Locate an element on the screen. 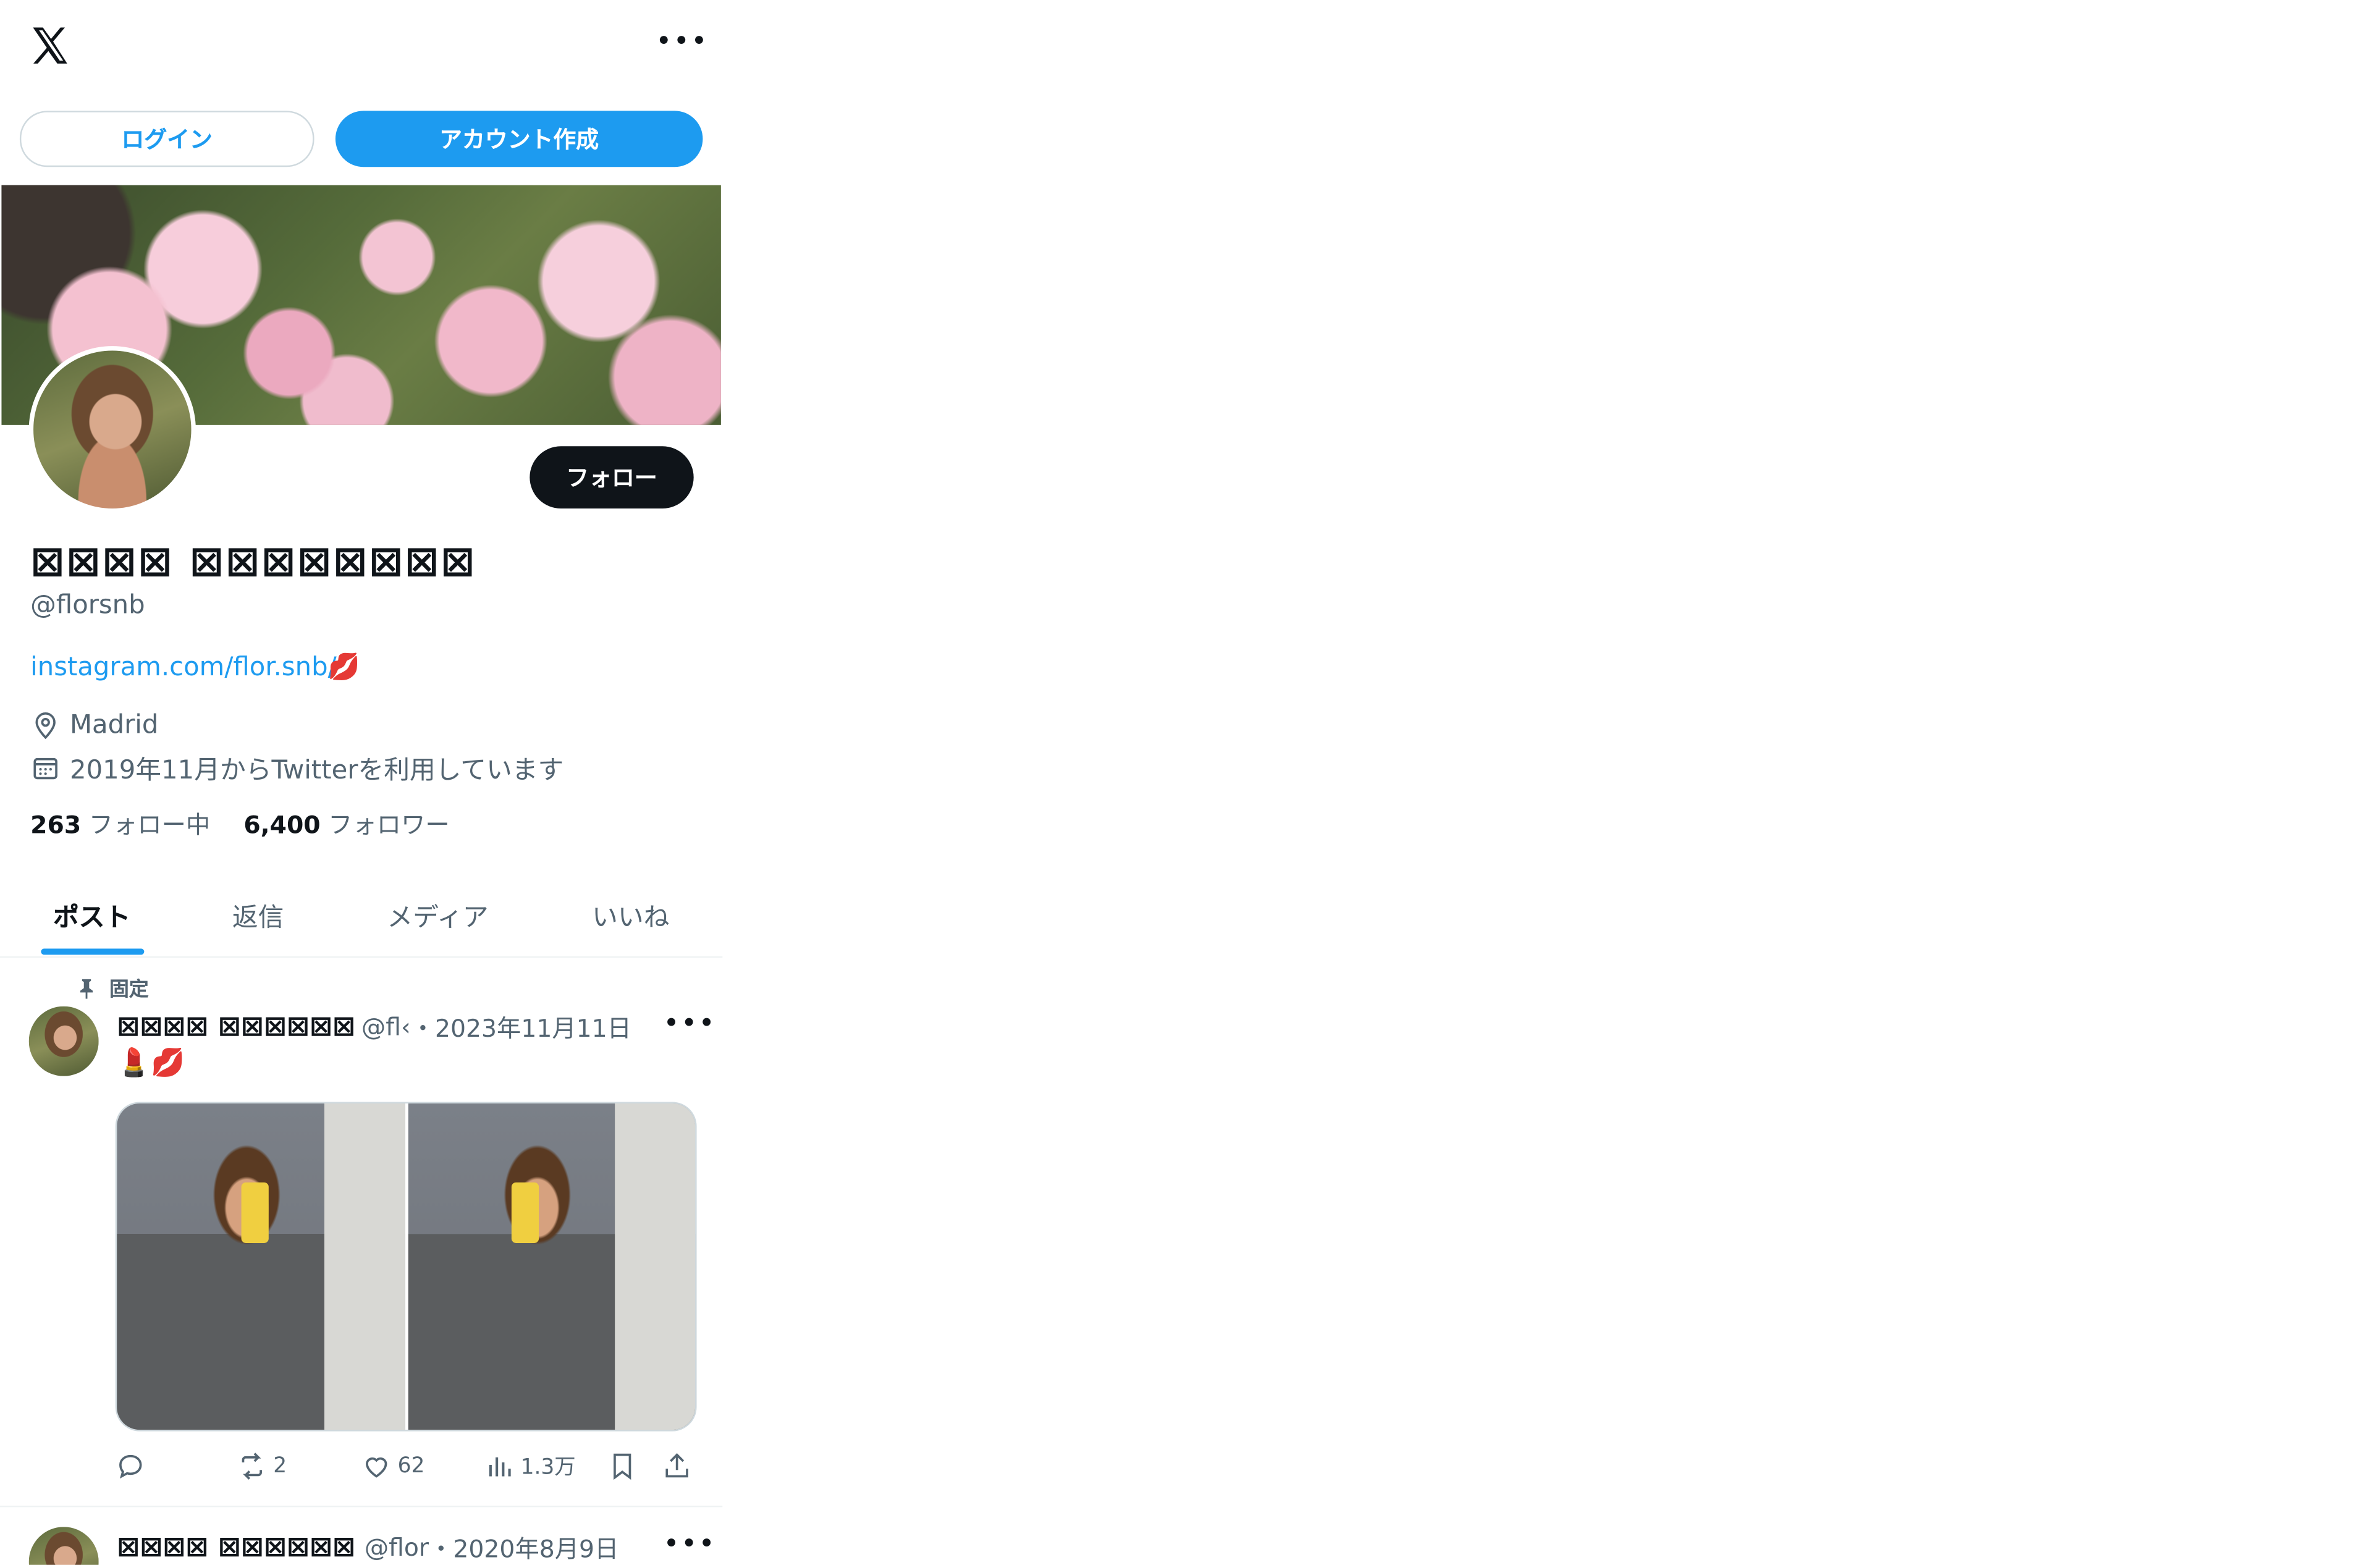 The width and height of the screenshot is (2380, 1565). location-pin-icon is located at coordinates (45, 726).